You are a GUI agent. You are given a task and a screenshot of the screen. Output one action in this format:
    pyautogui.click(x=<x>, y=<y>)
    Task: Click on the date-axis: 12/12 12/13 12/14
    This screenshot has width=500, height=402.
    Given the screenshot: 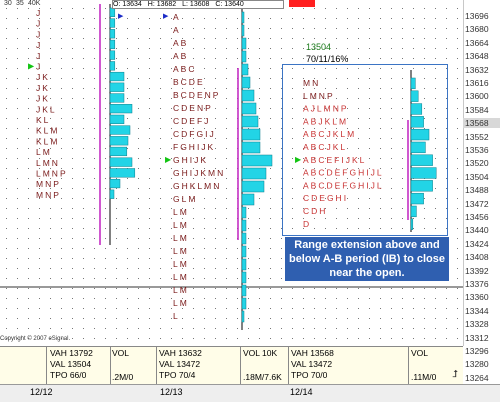 What is the action you would take?
    pyautogui.click(x=250, y=393)
    